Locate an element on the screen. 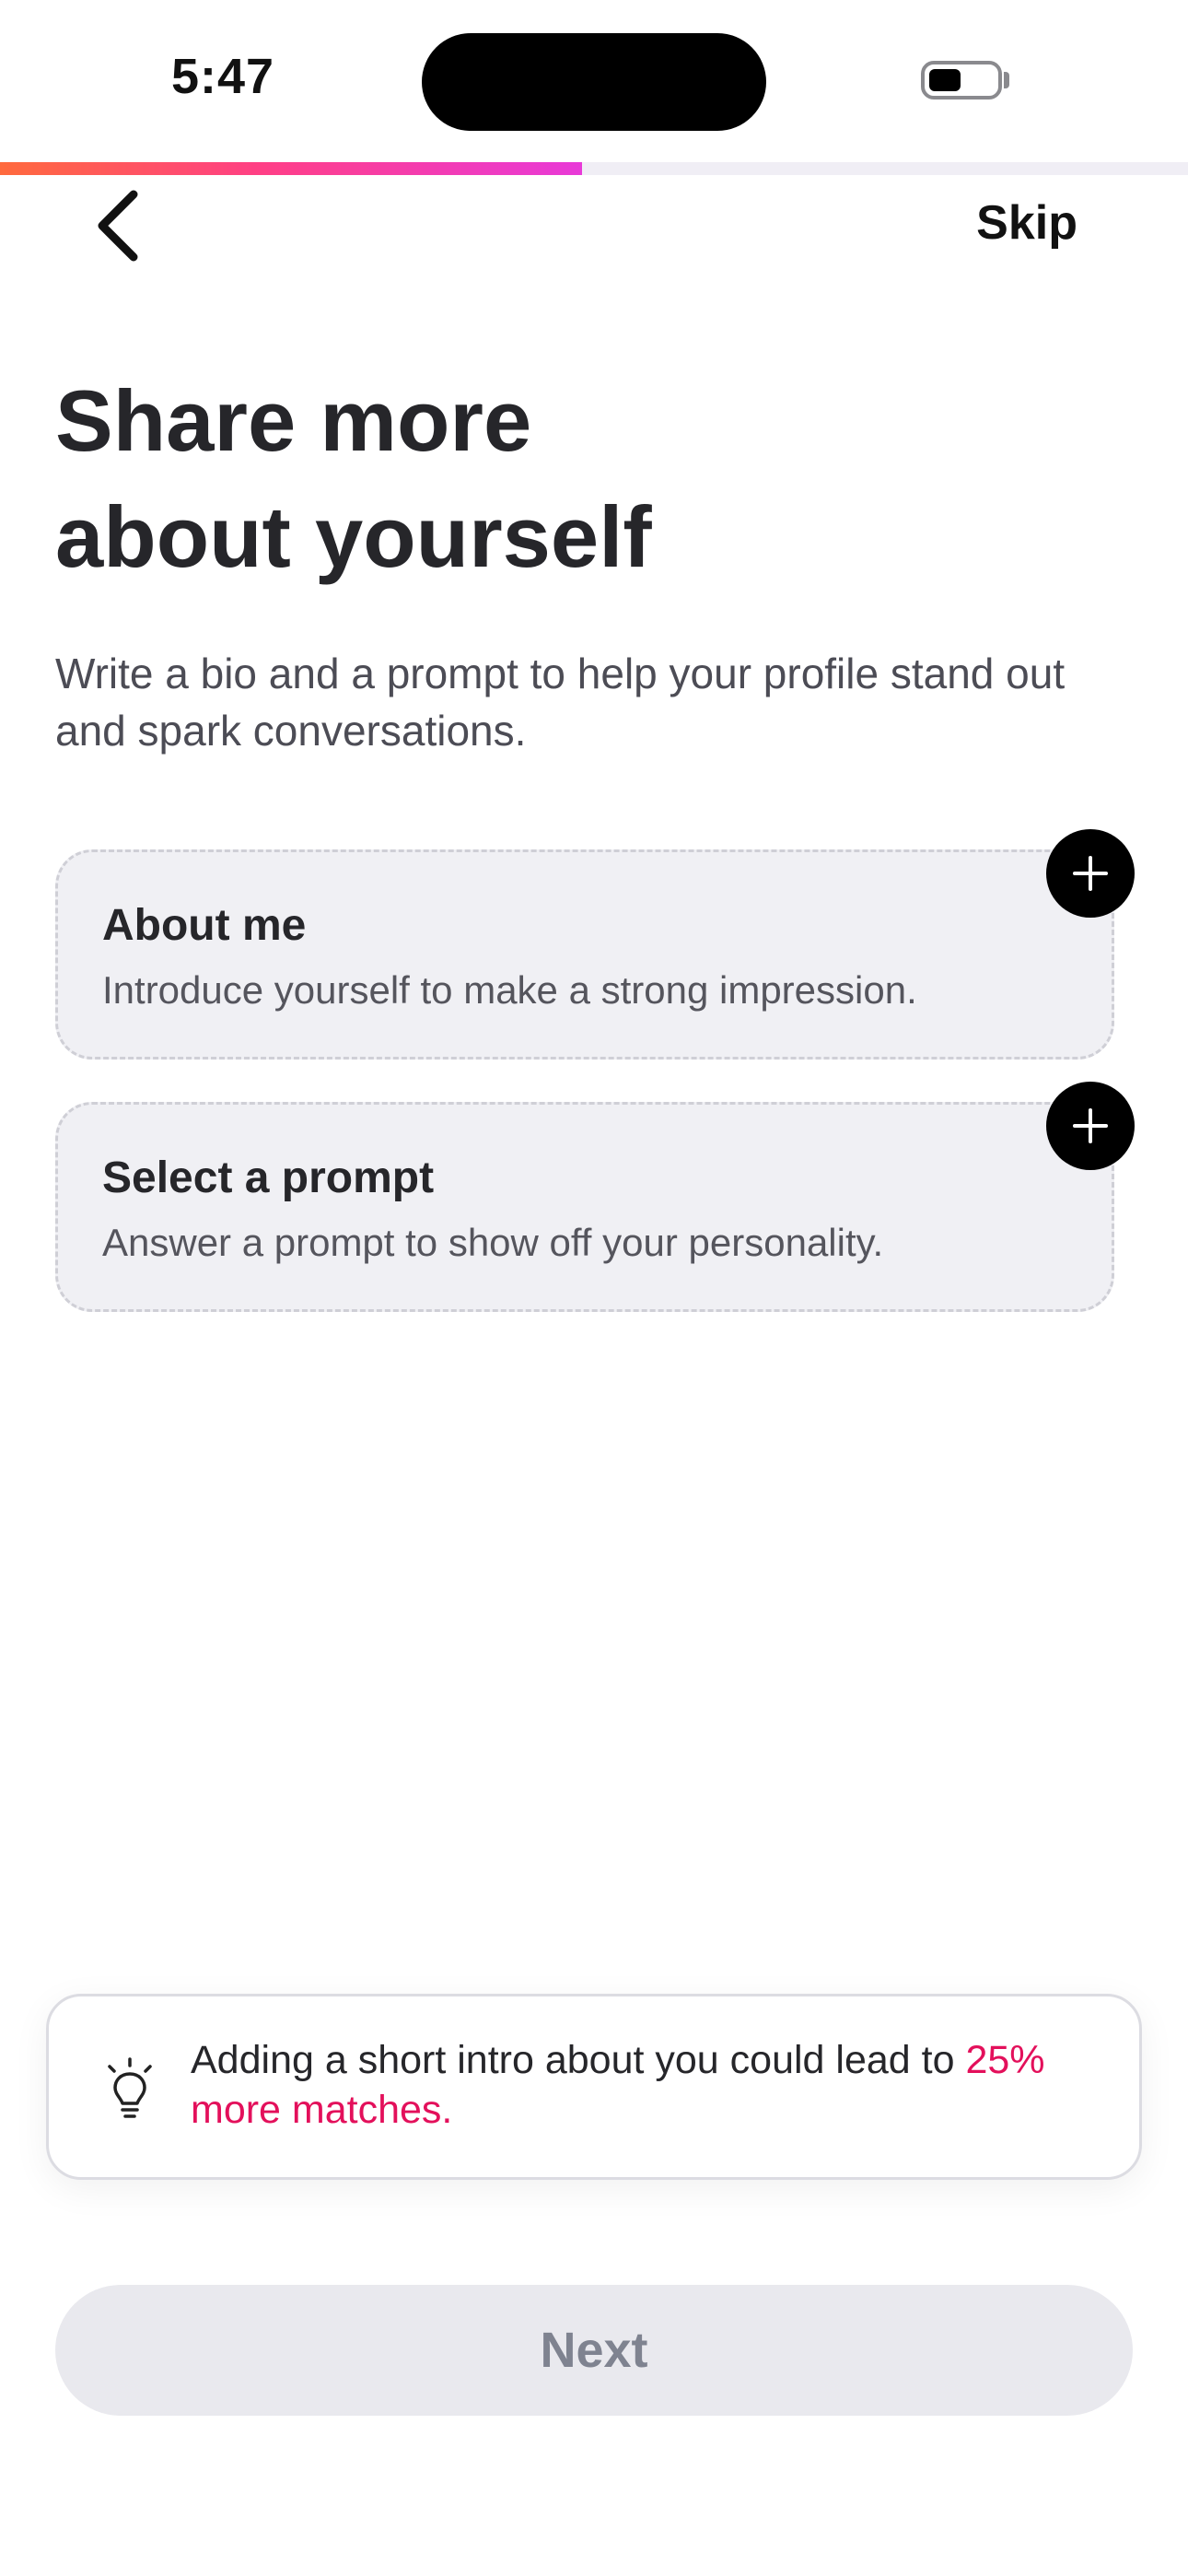  page-title: Share more about yourself is located at coordinates (561, 479).